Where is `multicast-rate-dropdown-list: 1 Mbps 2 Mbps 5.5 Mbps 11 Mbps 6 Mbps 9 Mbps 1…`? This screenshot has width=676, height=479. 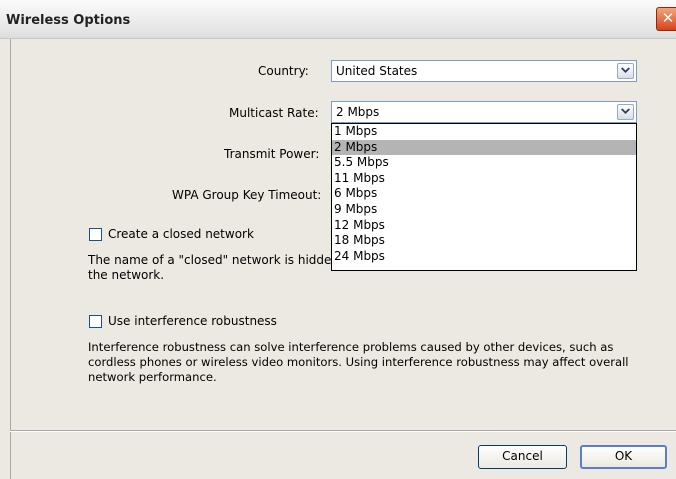
multicast-rate-dropdown-list: 1 Mbps 2 Mbps 5.5 Mbps 11 Mbps 6 Mbps 9 Mbps 1… is located at coordinates (484, 197).